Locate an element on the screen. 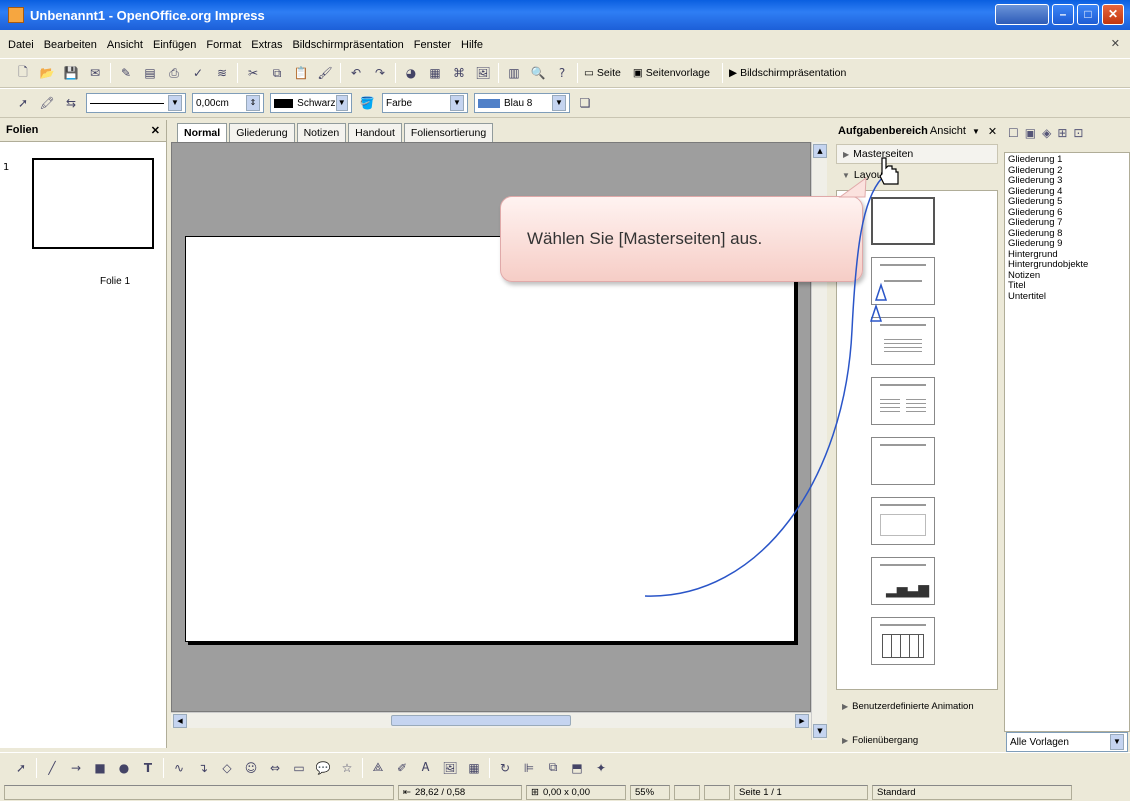  scroll-down-icon: ▼ is located at coordinates (820, 731).